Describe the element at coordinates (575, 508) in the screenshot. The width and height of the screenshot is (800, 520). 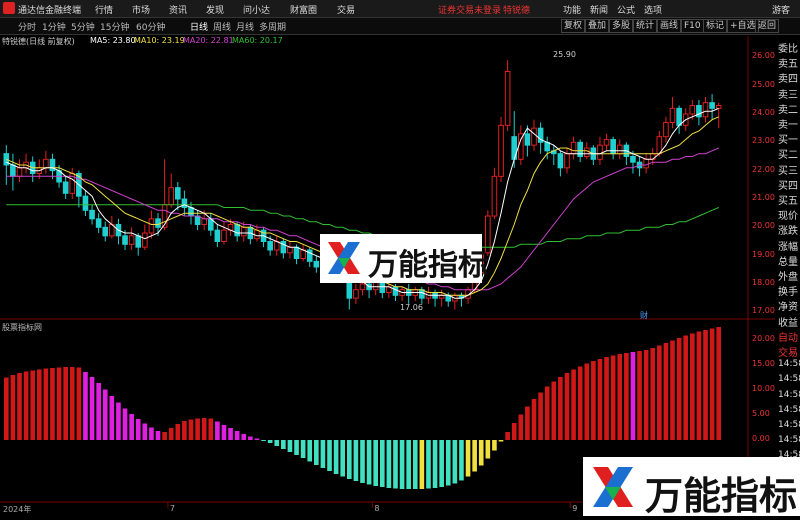
I see `date-tick: 9` at that location.